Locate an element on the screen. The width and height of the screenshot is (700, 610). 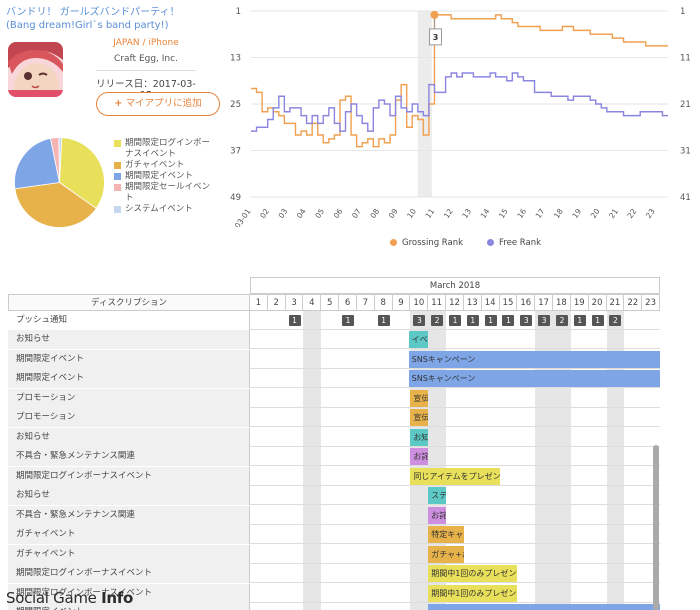
event-row: お知らせ イベント告知 is located at coordinates (334, 339).